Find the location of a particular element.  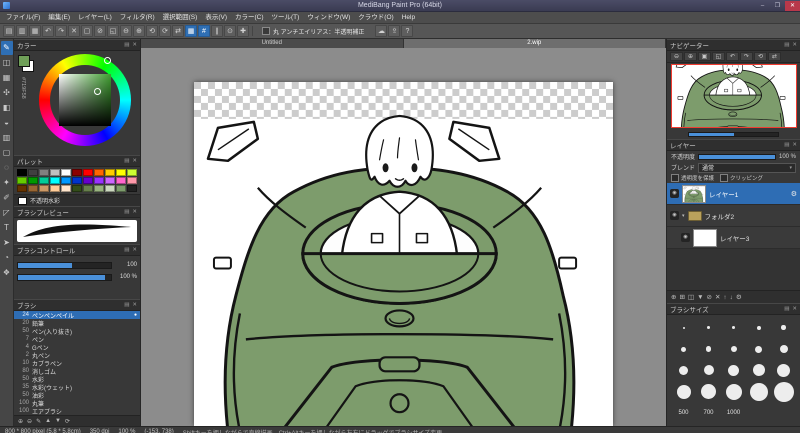

menu-item: ファイル(F) is located at coordinates (23, 17).